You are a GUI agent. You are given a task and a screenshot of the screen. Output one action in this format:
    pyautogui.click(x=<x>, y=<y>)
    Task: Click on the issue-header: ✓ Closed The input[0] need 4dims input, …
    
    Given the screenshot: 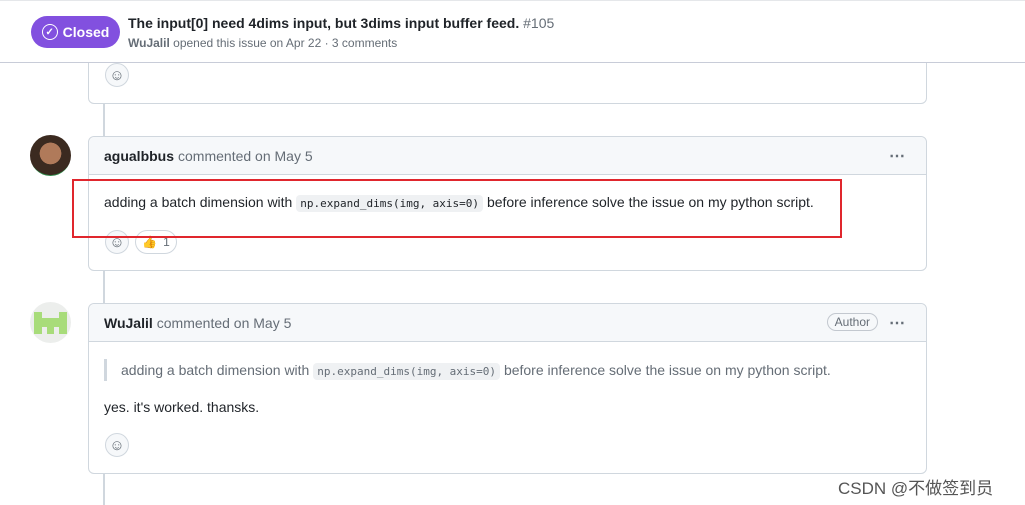 What is the action you would take?
    pyautogui.click(x=512, y=31)
    